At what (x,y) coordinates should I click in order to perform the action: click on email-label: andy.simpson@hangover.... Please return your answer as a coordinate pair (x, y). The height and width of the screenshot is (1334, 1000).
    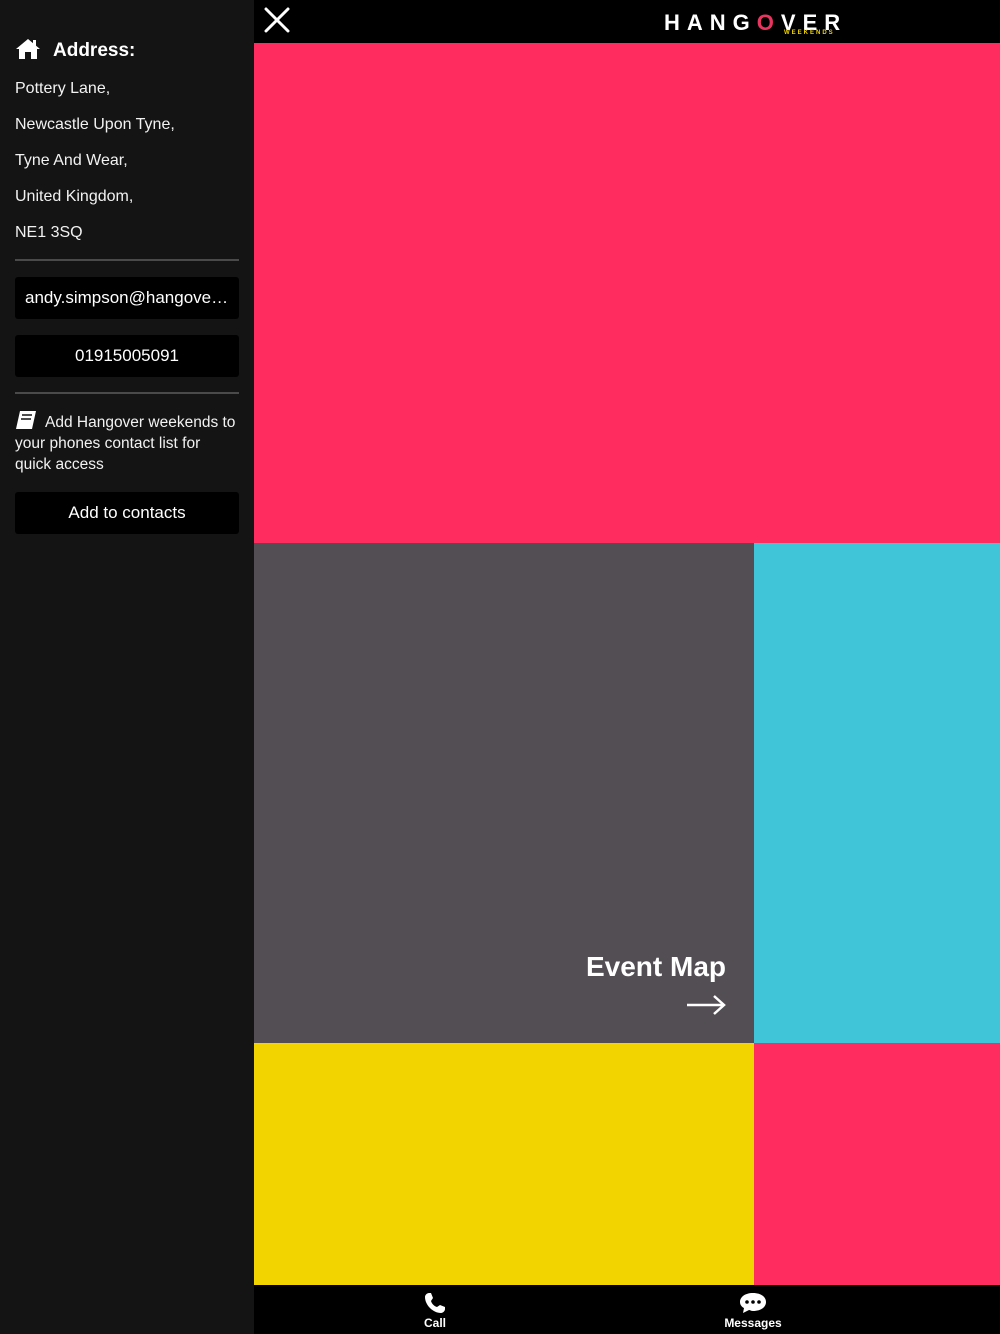
    Looking at the image, I should click on (127, 297).